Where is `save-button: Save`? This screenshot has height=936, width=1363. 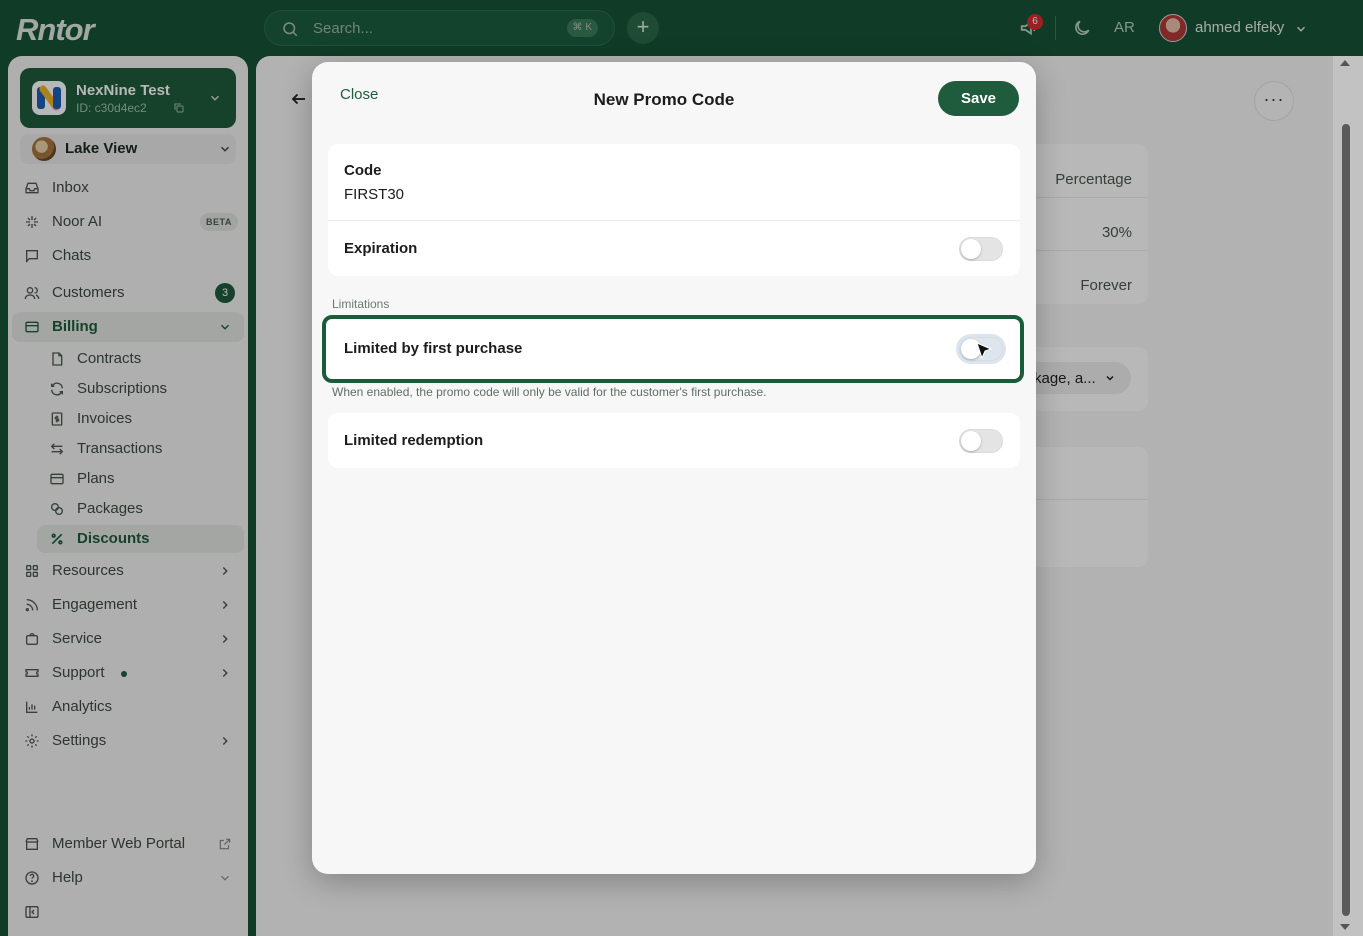
save-button: Save is located at coordinates (978, 98).